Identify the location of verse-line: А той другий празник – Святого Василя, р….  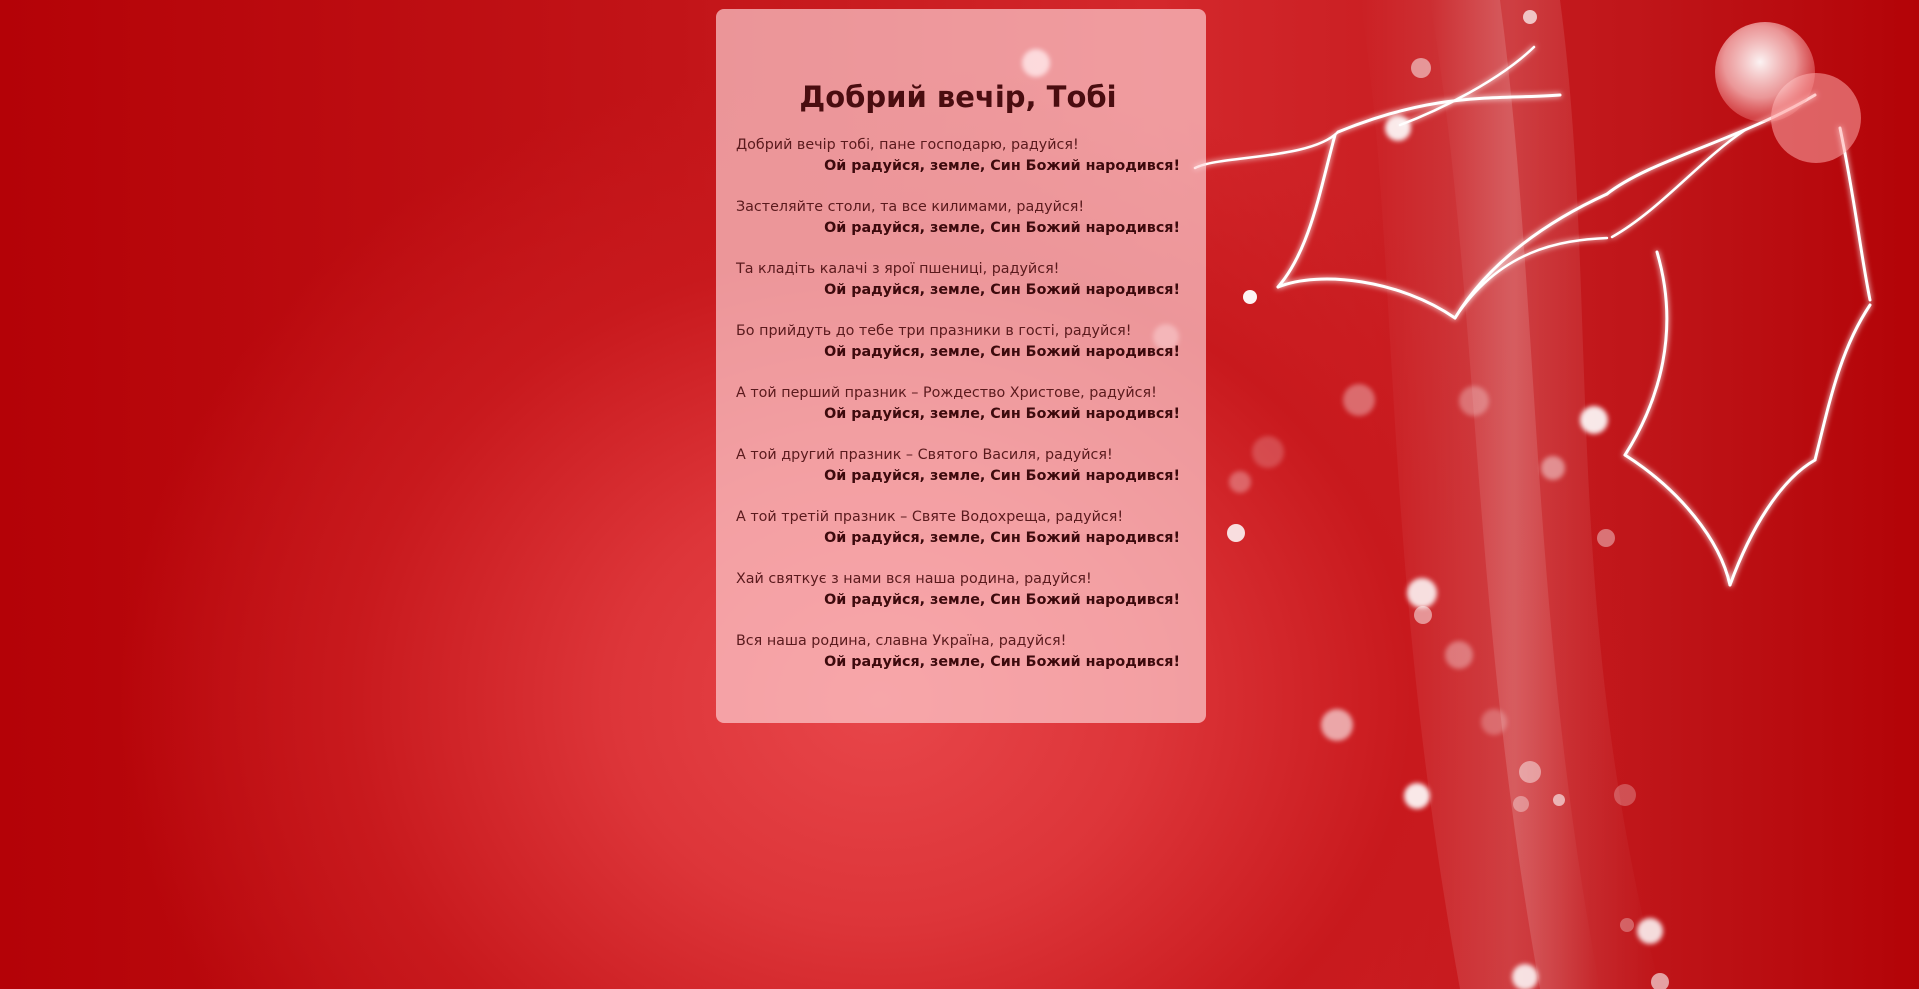
(924, 455).